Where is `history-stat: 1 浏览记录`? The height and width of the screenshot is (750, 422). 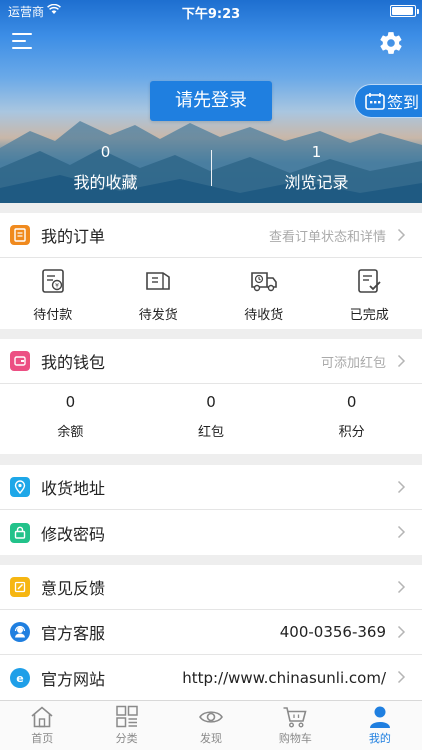
history-stat: 1 浏览记录 is located at coordinates (316, 168).